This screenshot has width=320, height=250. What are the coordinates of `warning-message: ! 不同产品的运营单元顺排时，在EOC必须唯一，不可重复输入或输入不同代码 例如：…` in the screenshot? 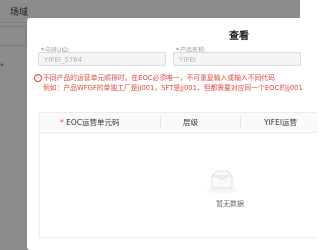 It's located at (168, 83).